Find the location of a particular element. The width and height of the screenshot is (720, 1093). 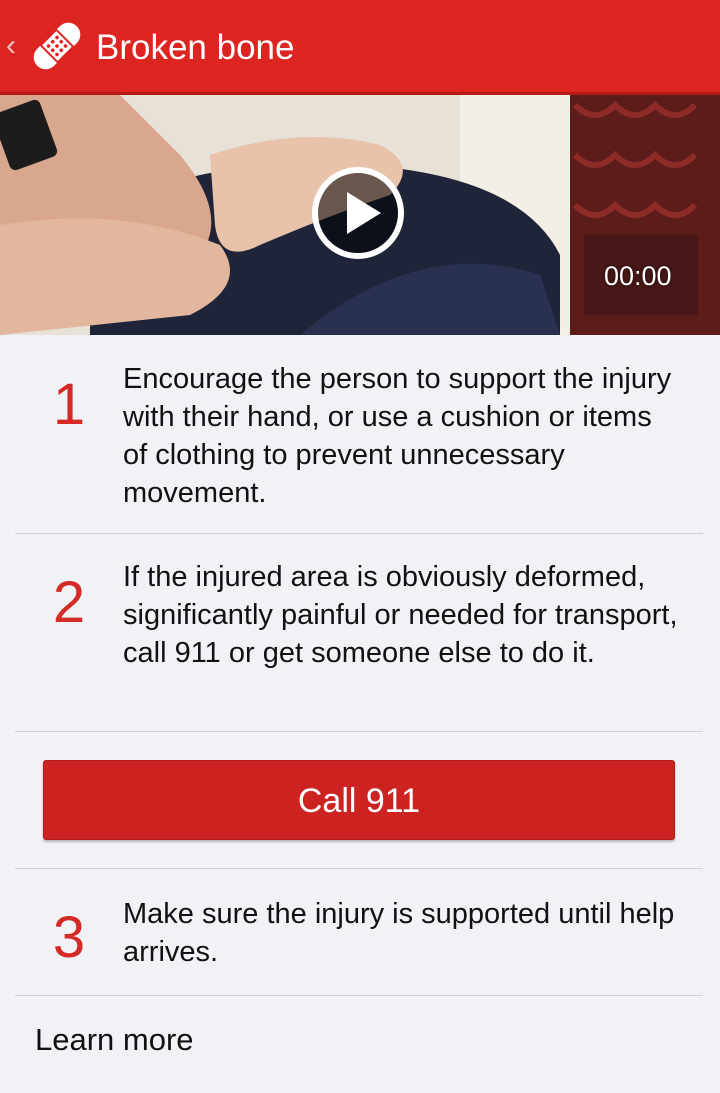

play-icon is located at coordinates (358, 213).